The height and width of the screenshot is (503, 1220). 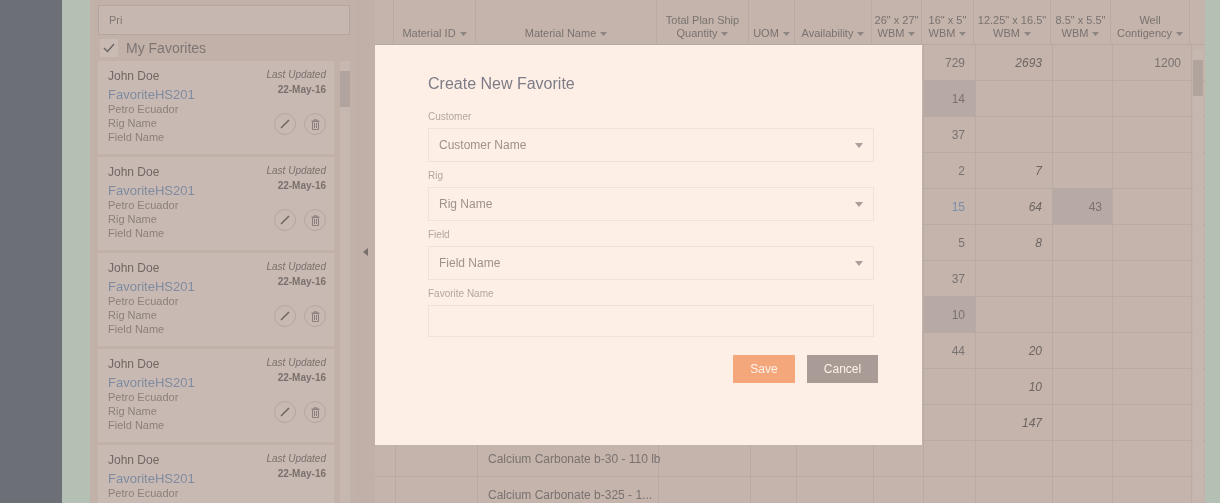 I want to click on collapse-arrow-icon, so click(x=365, y=251).